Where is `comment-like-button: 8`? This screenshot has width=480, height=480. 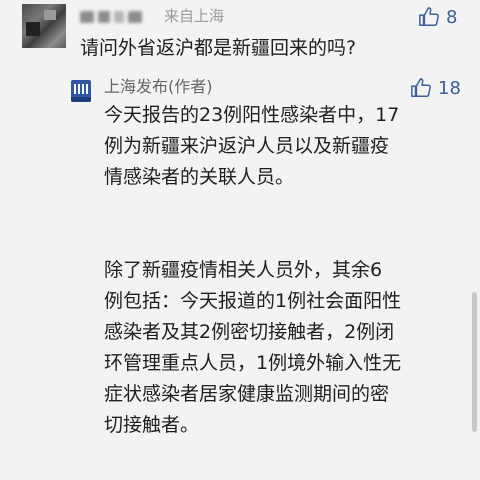
comment-like-button: 8 is located at coordinates (437, 17).